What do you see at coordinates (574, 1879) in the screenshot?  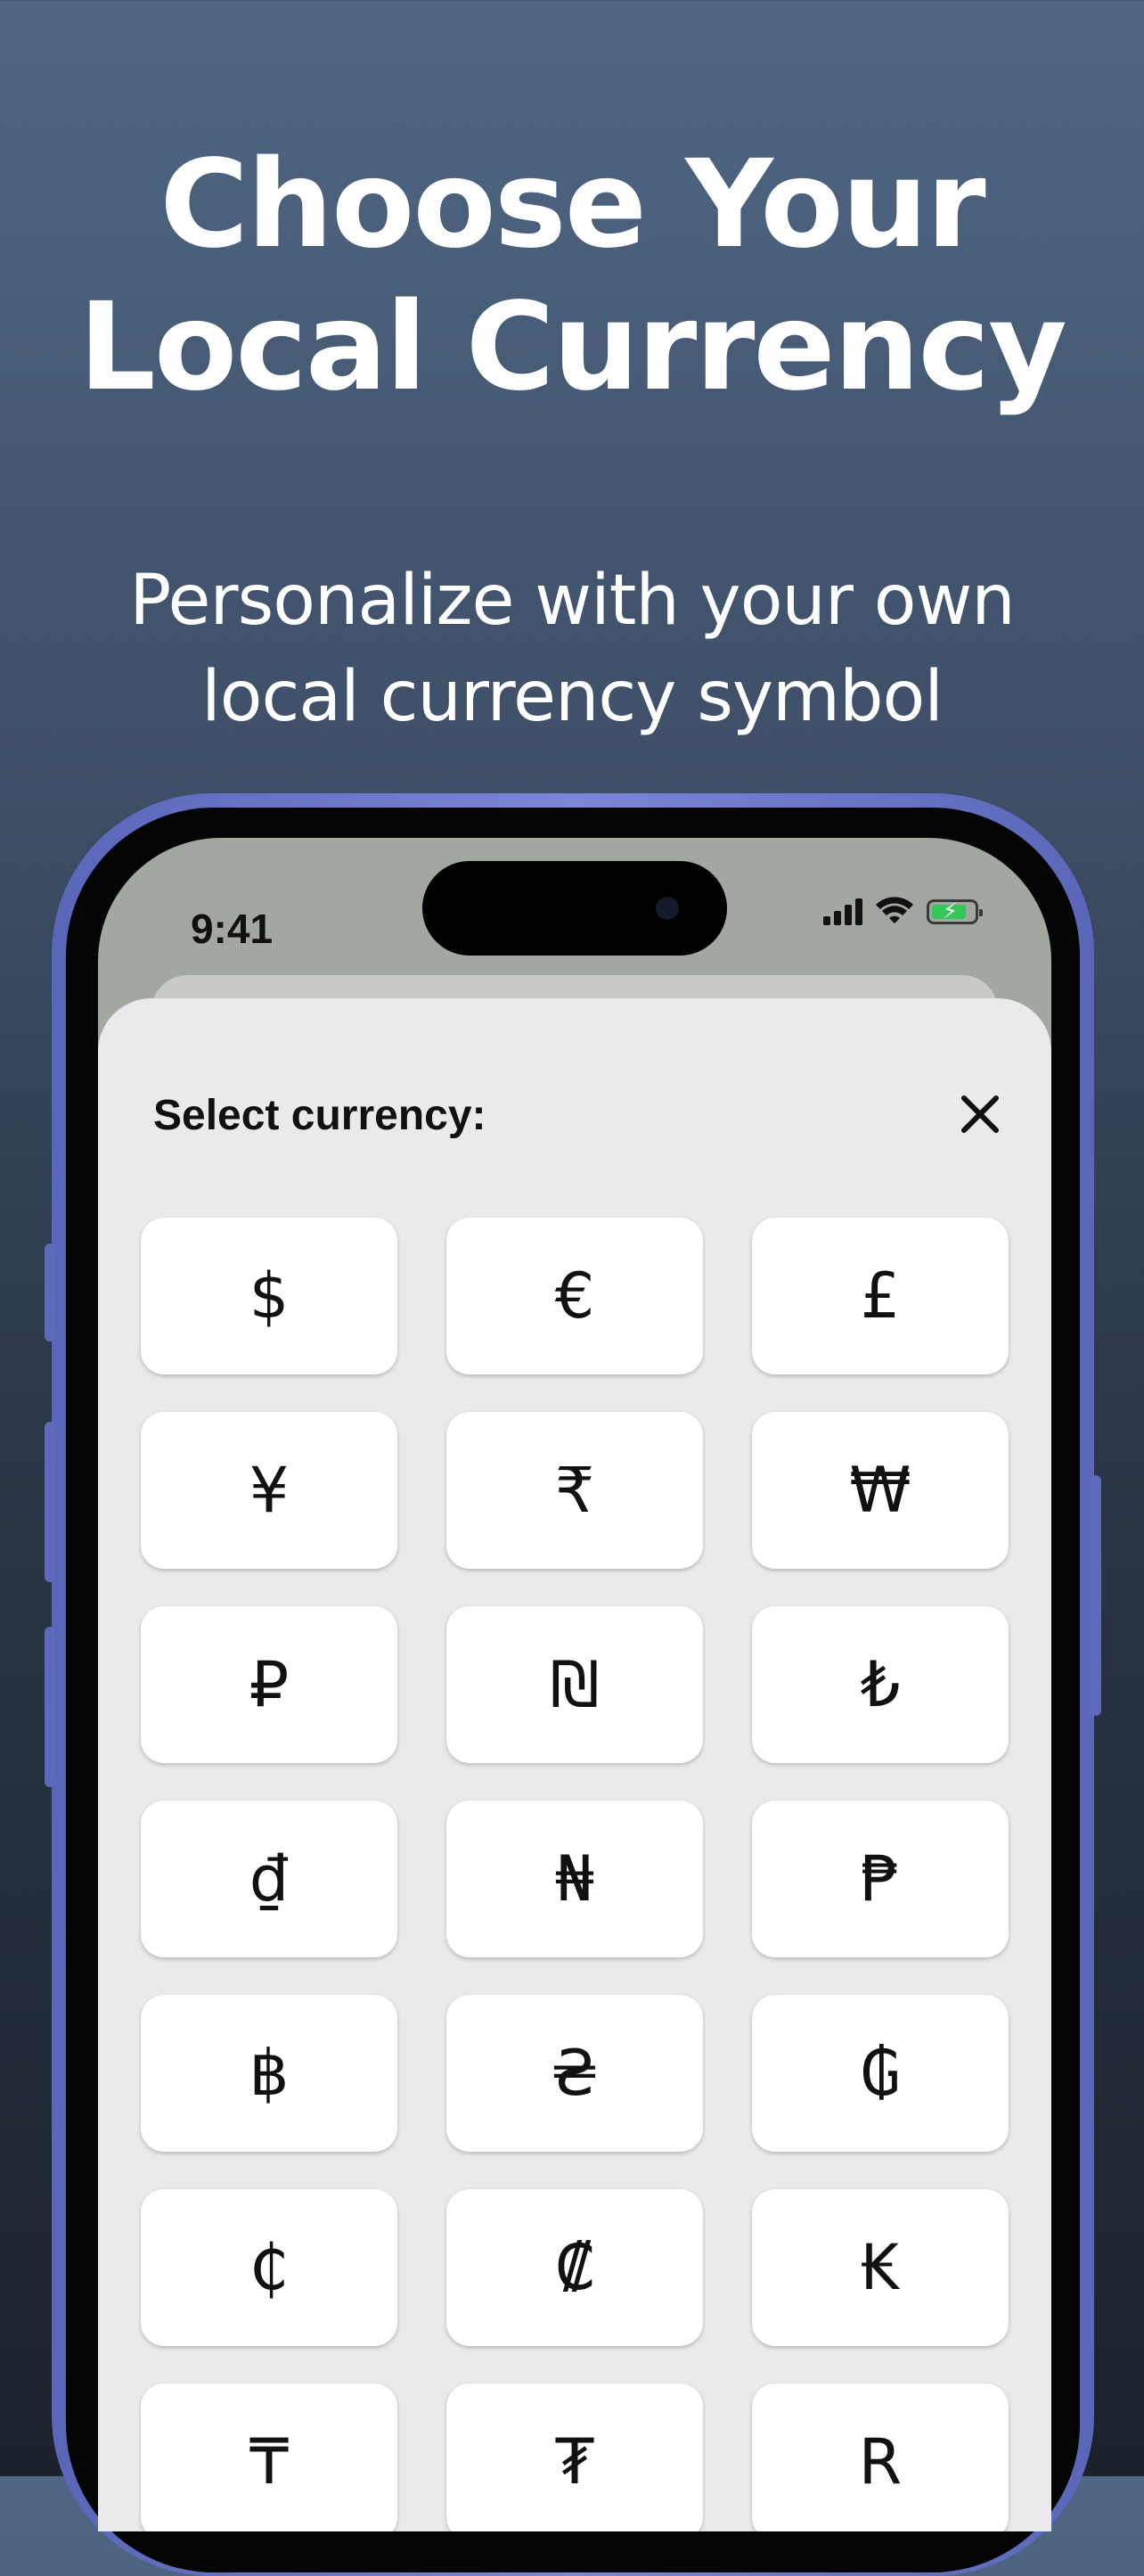 I see `currency-button-naira: ₦` at bounding box center [574, 1879].